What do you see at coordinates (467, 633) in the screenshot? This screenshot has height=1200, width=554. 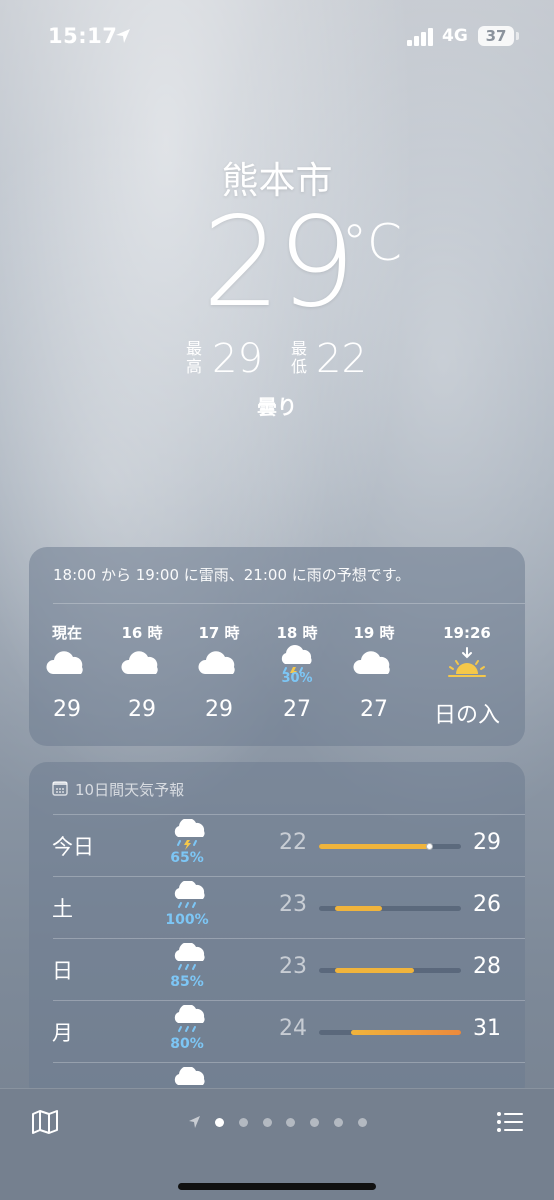 I see `hour-label: 19:26` at bounding box center [467, 633].